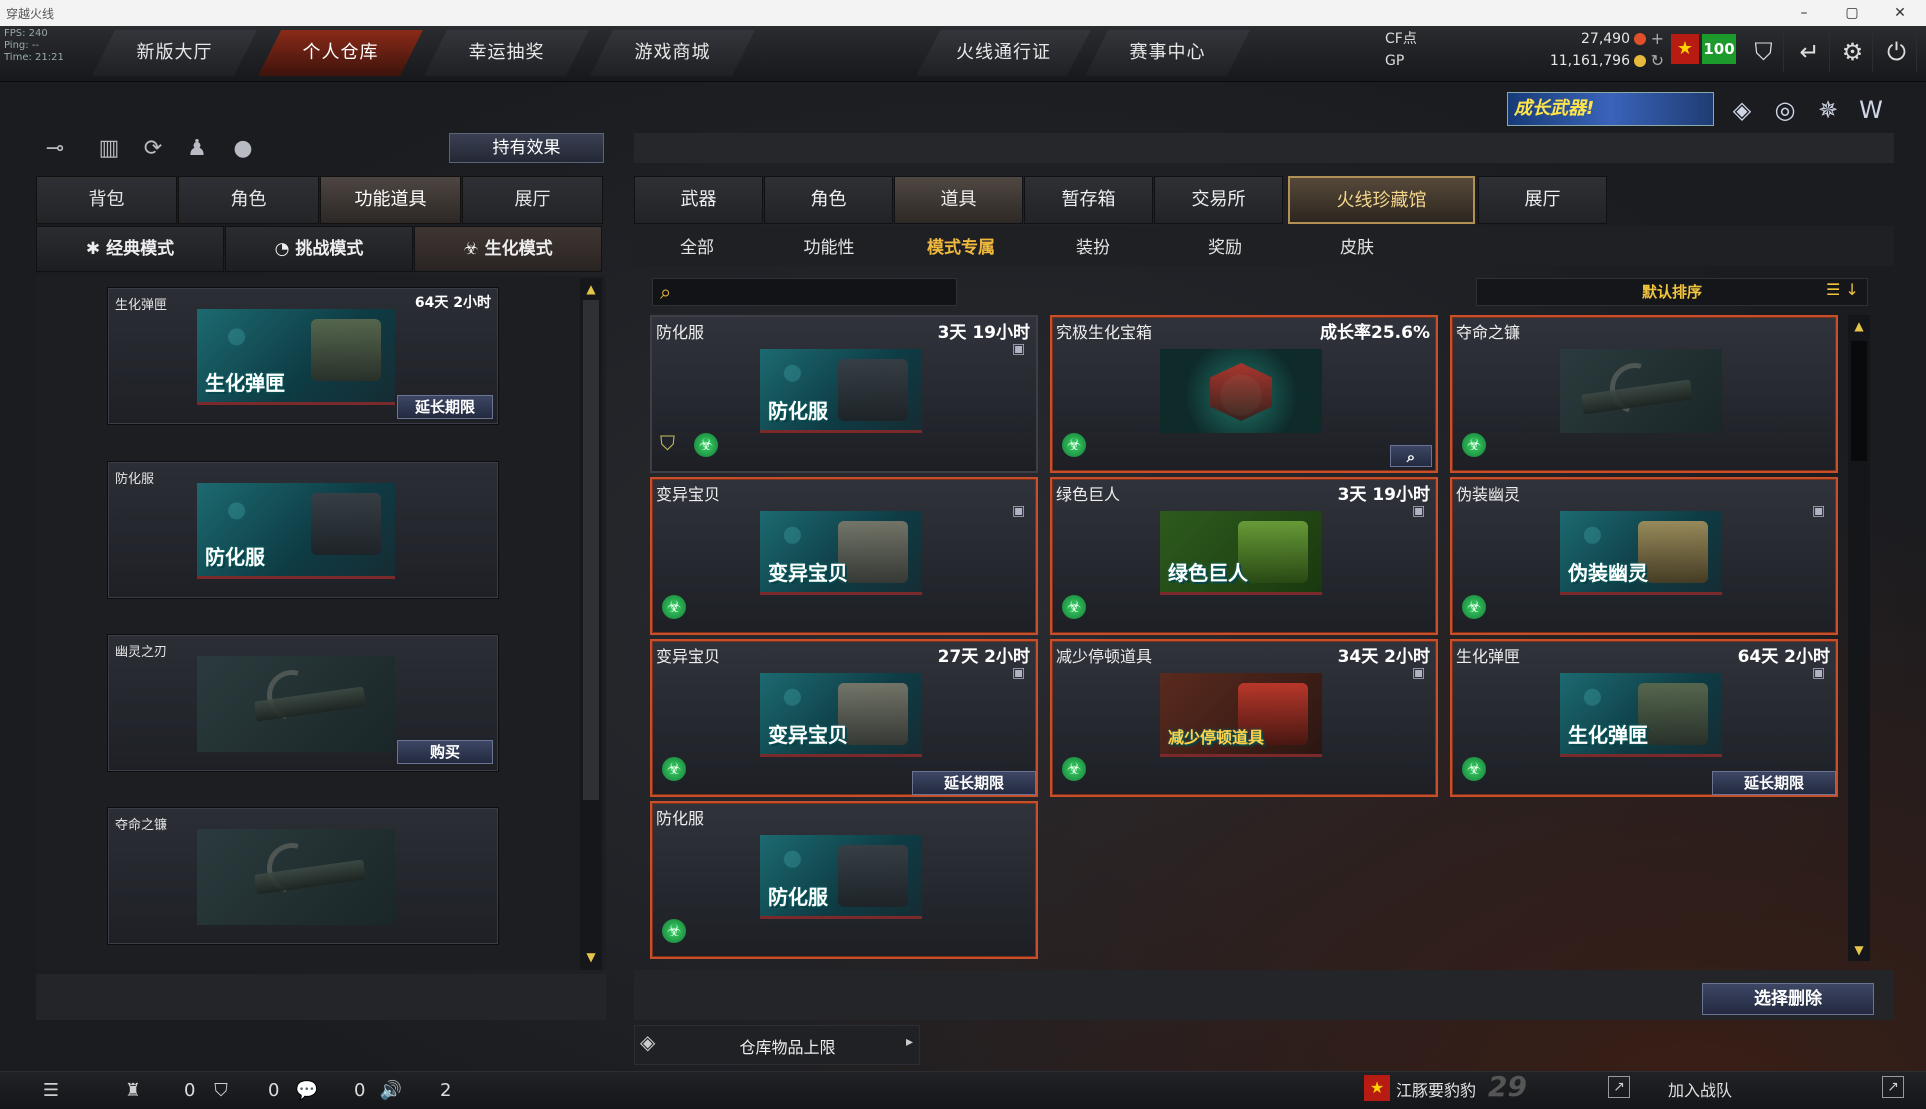  What do you see at coordinates (1244, 556) in the screenshot?
I see `grid-item-card: 绿色巨人 3天 19小时 ▣ 绿色巨人 ☣` at bounding box center [1244, 556].